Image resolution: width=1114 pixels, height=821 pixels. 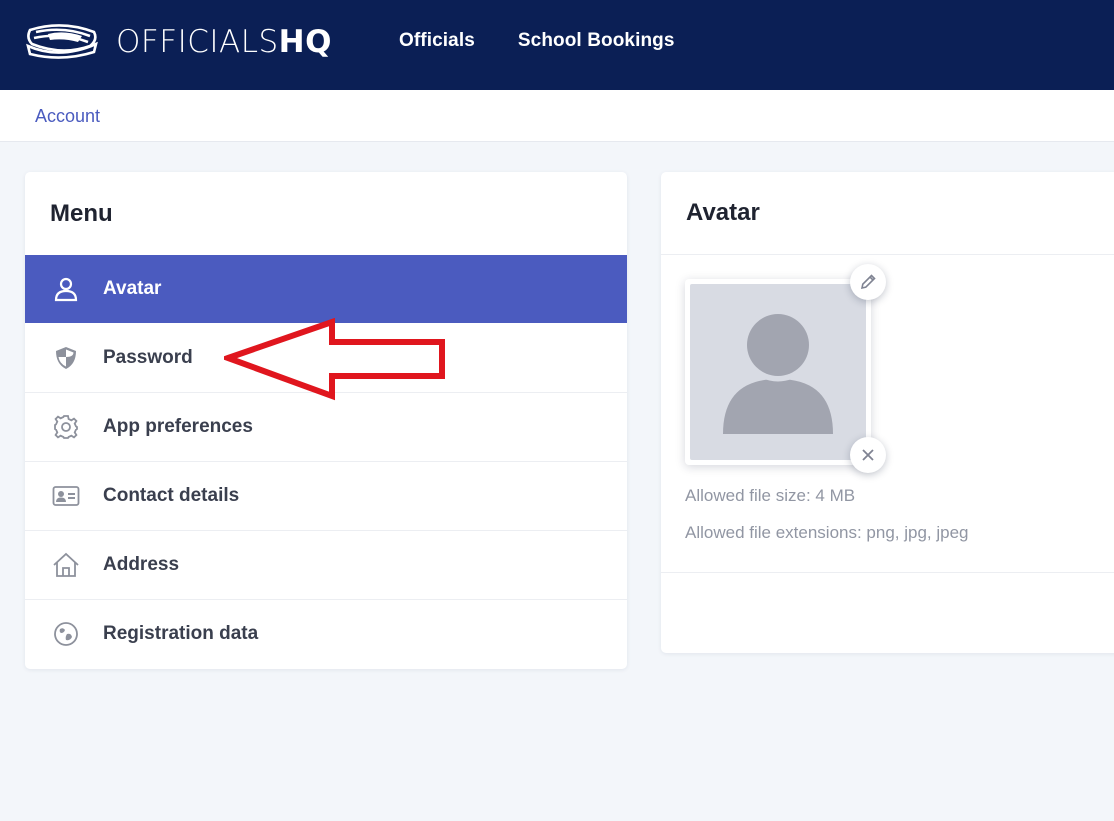 I want to click on default-avatar-icon, so click(x=778, y=371).